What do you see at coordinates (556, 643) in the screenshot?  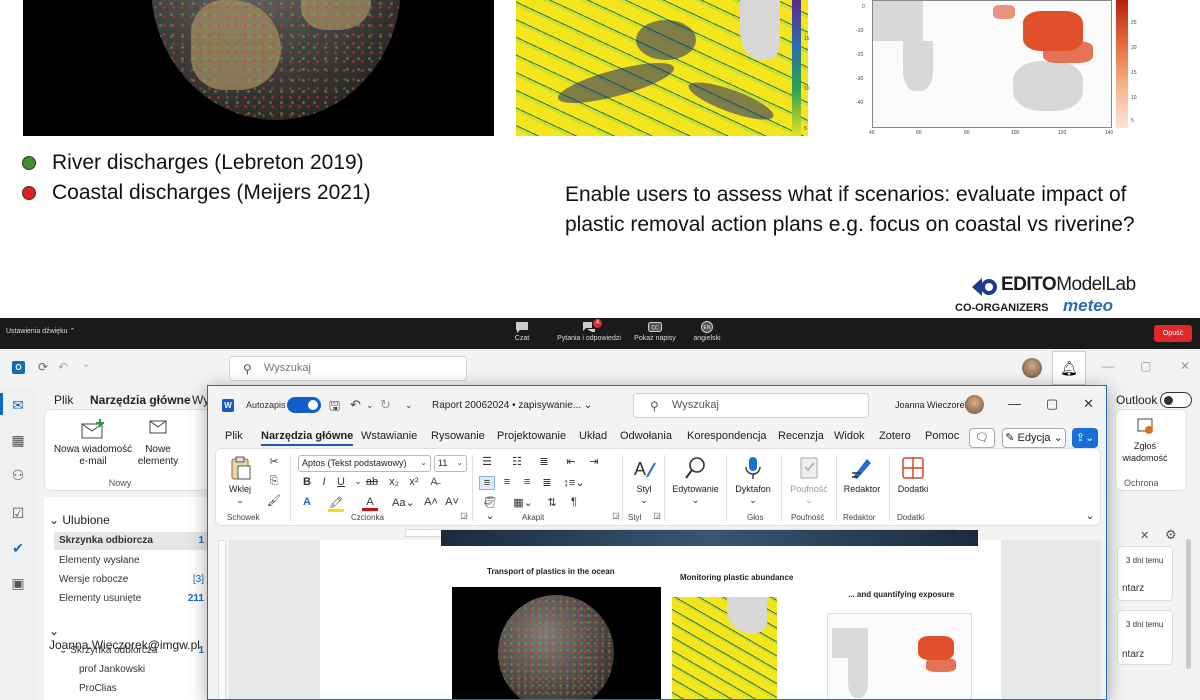 I see `figure-globe-image` at bounding box center [556, 643].